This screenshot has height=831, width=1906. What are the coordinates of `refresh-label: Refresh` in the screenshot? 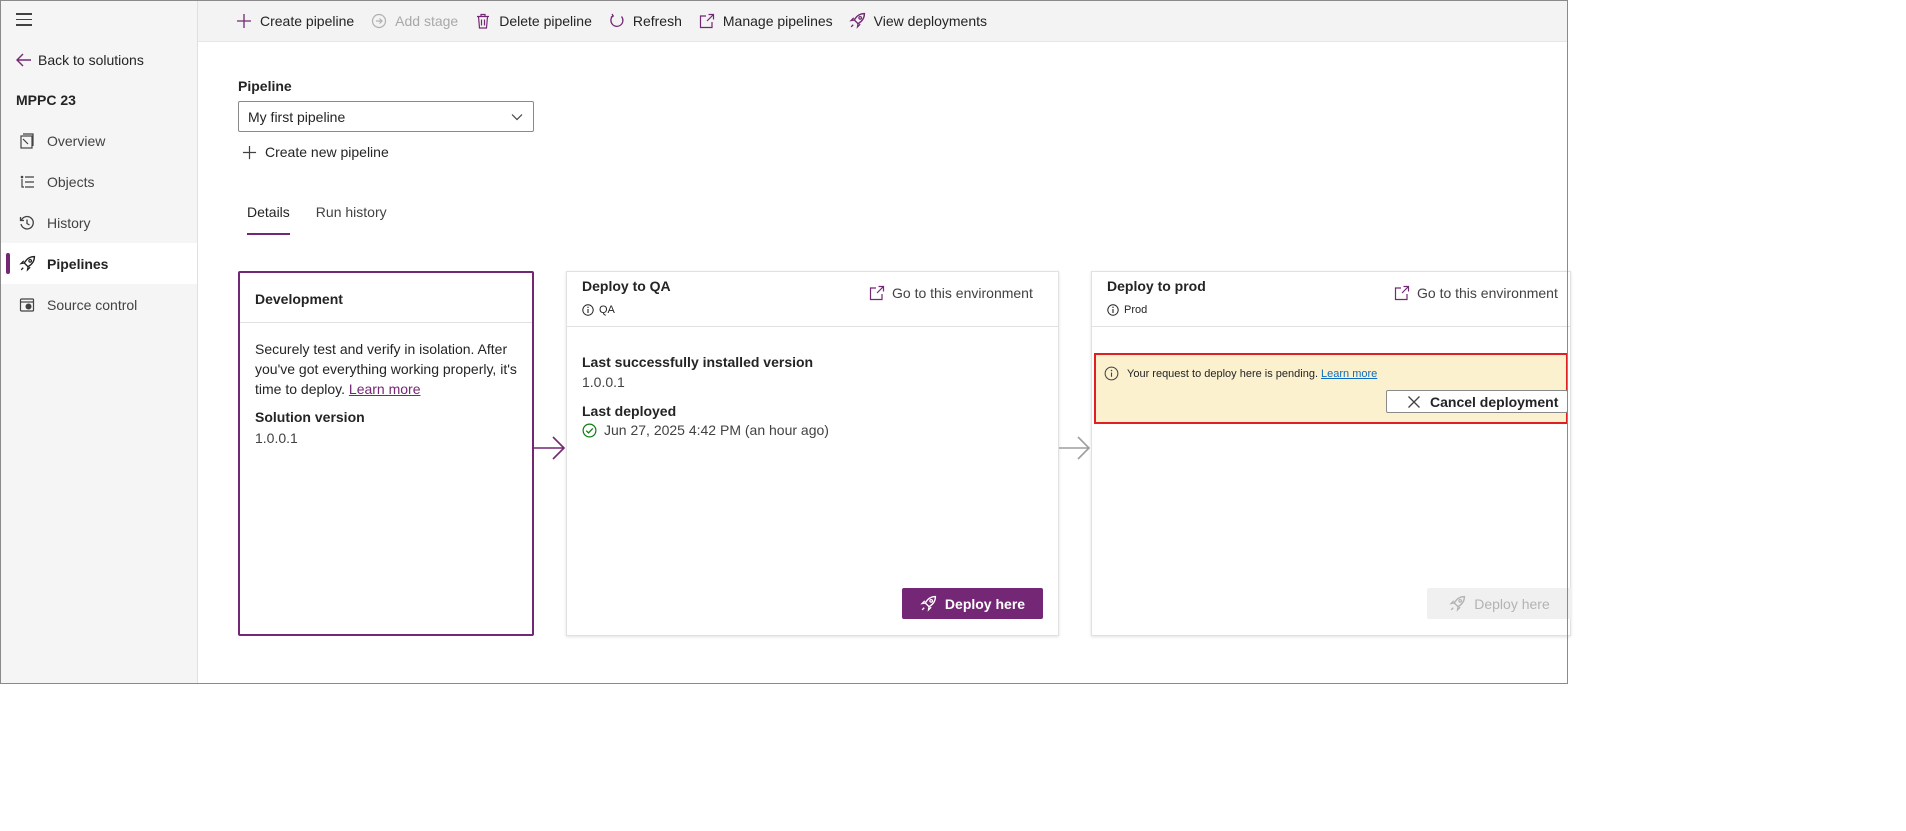 It's located at (657, 20).